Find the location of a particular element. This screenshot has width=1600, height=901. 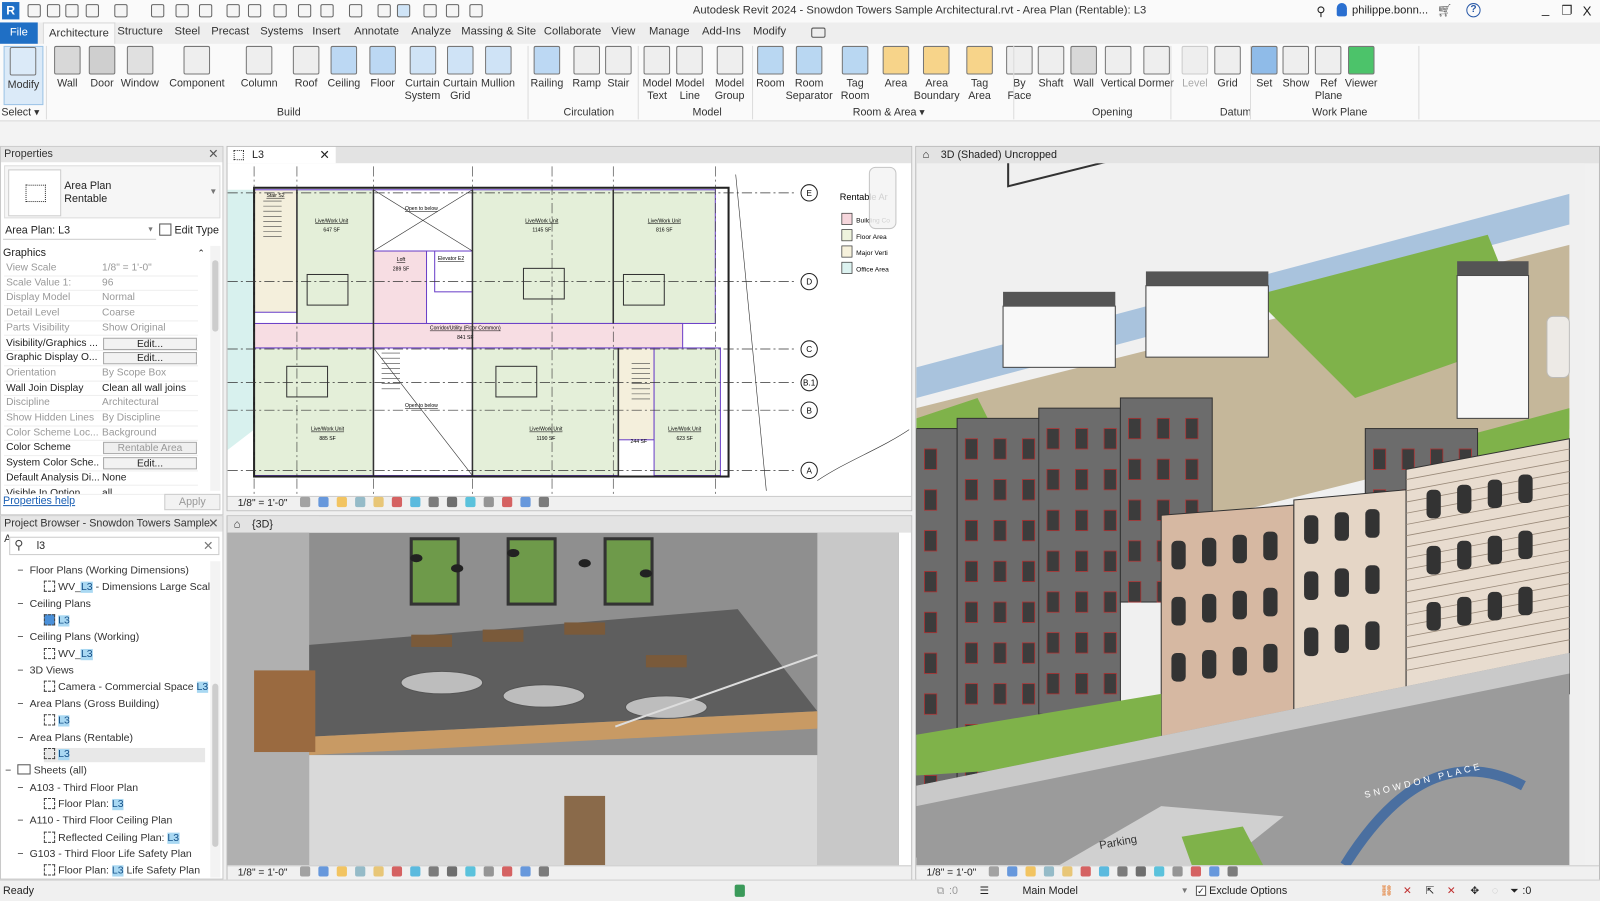

browser-scrollbar is located at coordinates (215, 719).